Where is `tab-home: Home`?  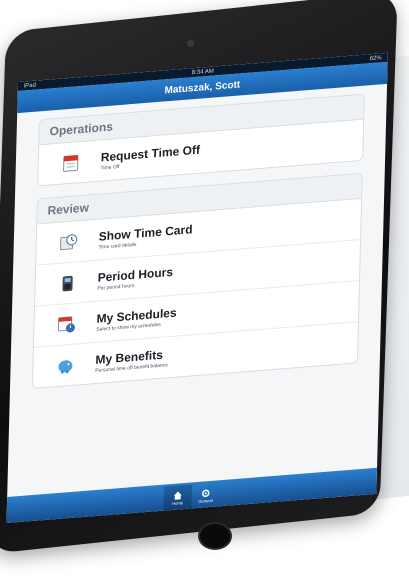 tab-home: Home is located at coordinates (178, 497).